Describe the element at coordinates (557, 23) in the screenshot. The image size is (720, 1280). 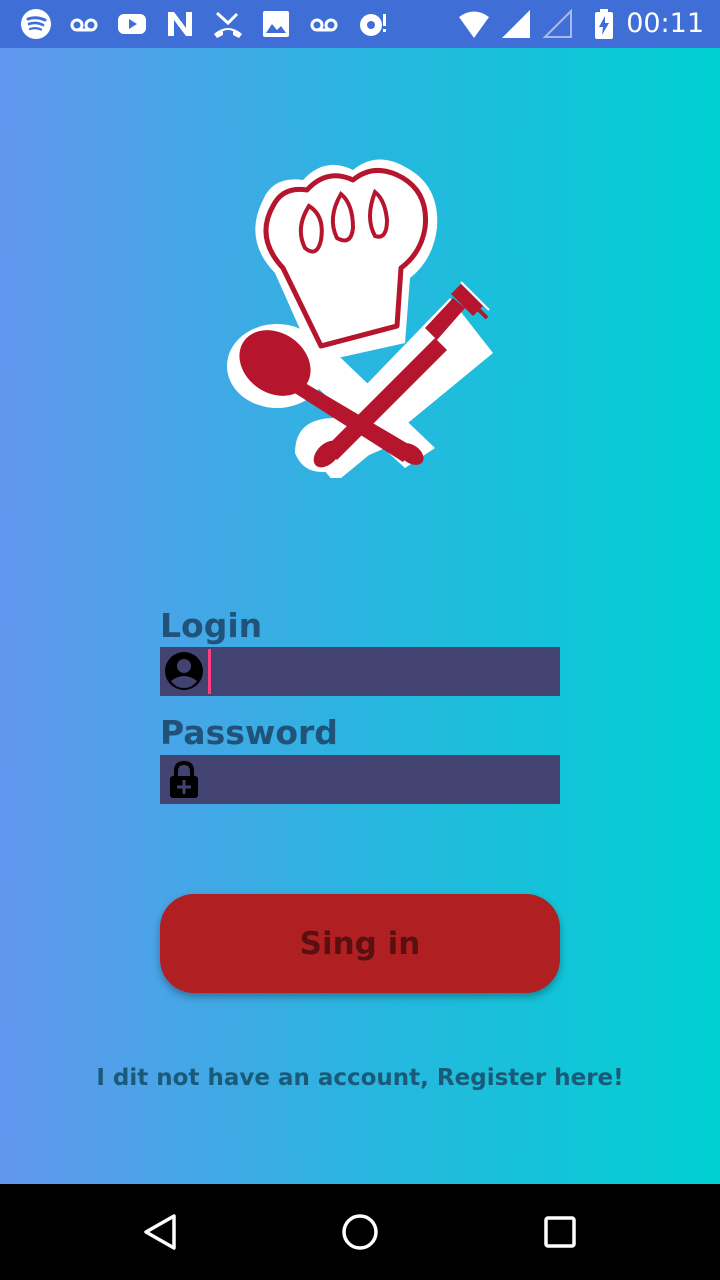
I see `cell-signal-empty-icon` at that location.